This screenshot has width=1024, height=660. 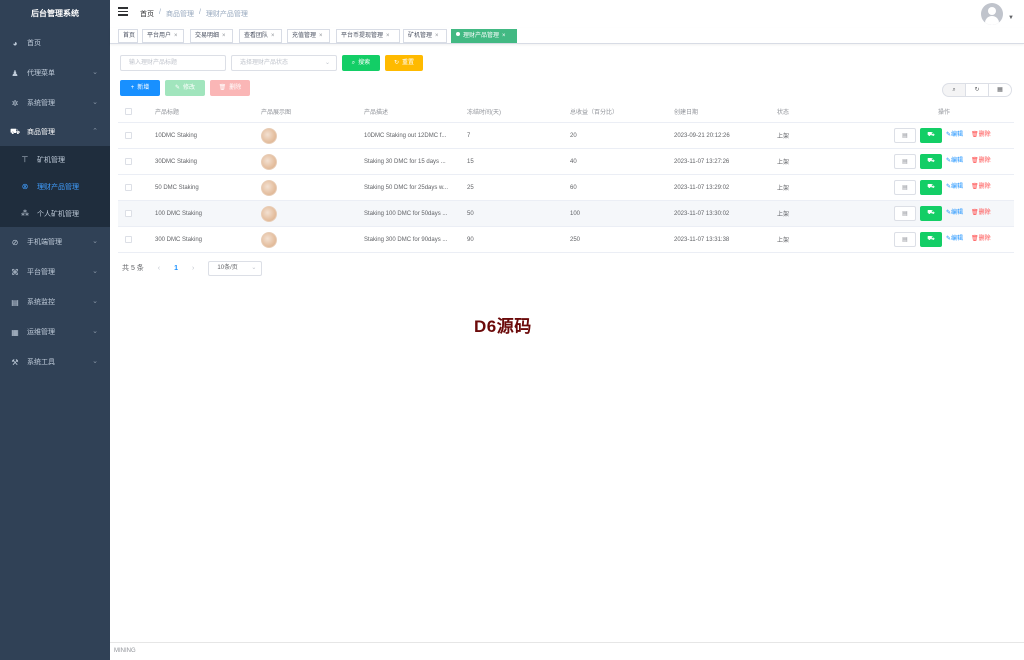 I want to click on tag-withdraw: 平台币提现管理 ×, so click(x=368, y=36).